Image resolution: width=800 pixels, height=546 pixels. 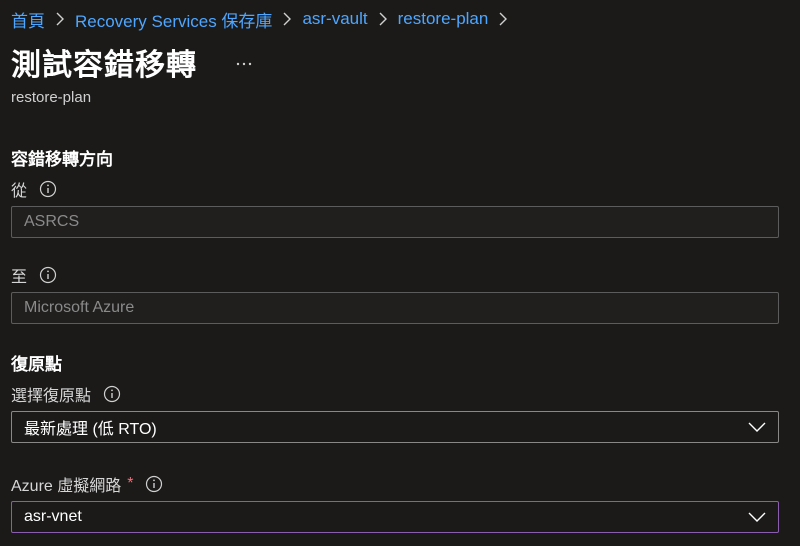 I want to click on breadcrumb-asr-vault: asr-vault, so click(x=334, y=19).